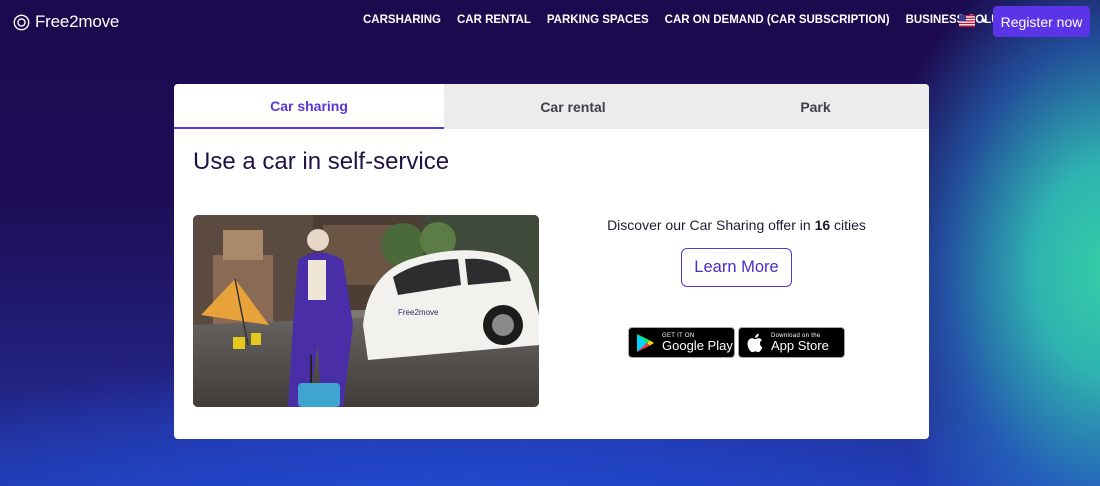  Describe the element at coordinates (736, 267) in the screenshot. I see `learn-more-button: Learn More` at that location.